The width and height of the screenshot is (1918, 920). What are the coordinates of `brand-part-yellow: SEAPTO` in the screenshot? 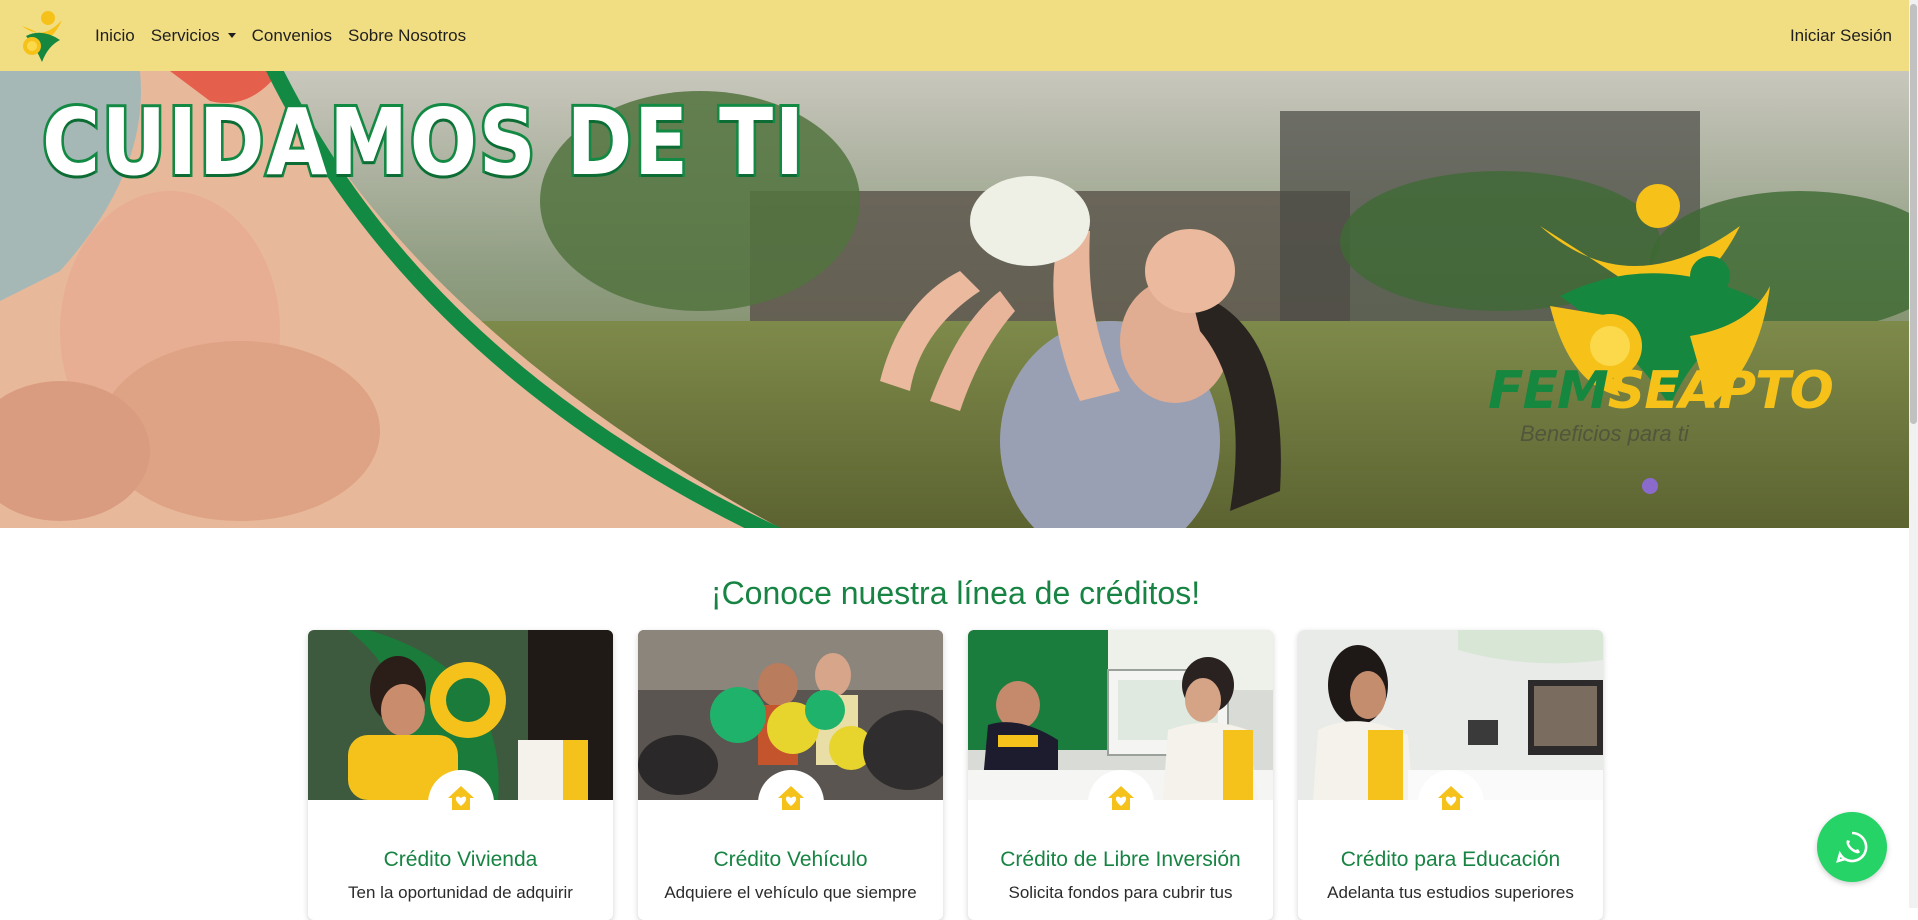 It's located at (1720, 391).